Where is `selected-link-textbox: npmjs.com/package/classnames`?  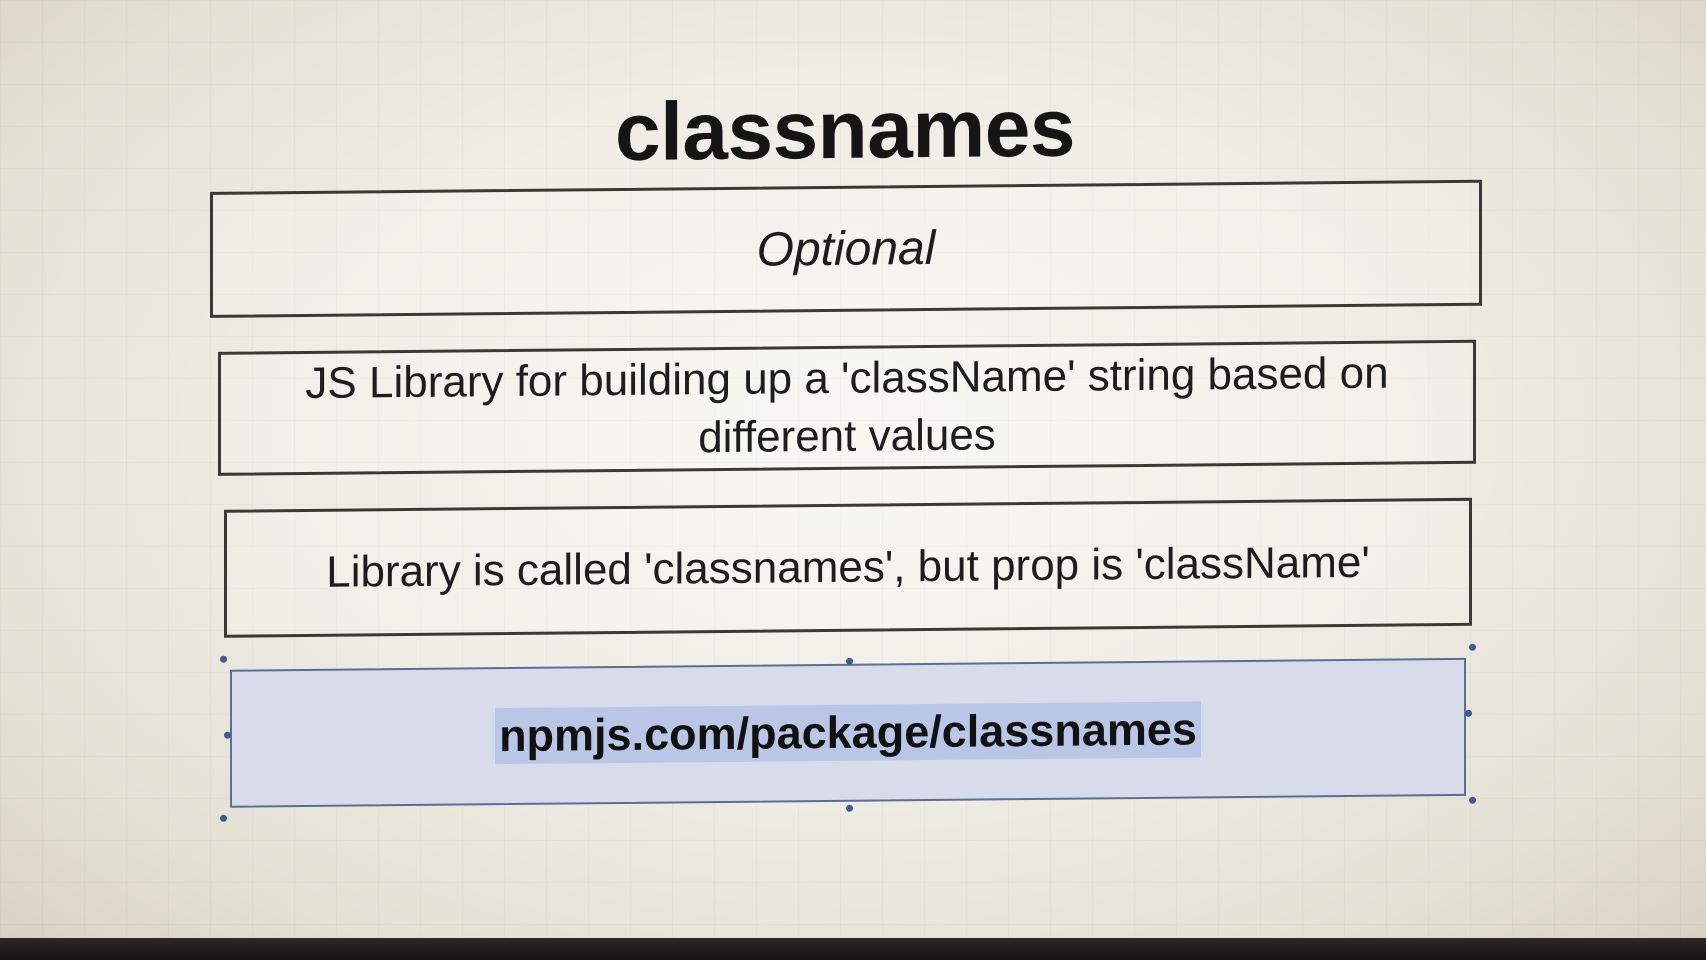 selected-link-textbox: npmjs.com/package/classnames is located at coordinates (848, 732).